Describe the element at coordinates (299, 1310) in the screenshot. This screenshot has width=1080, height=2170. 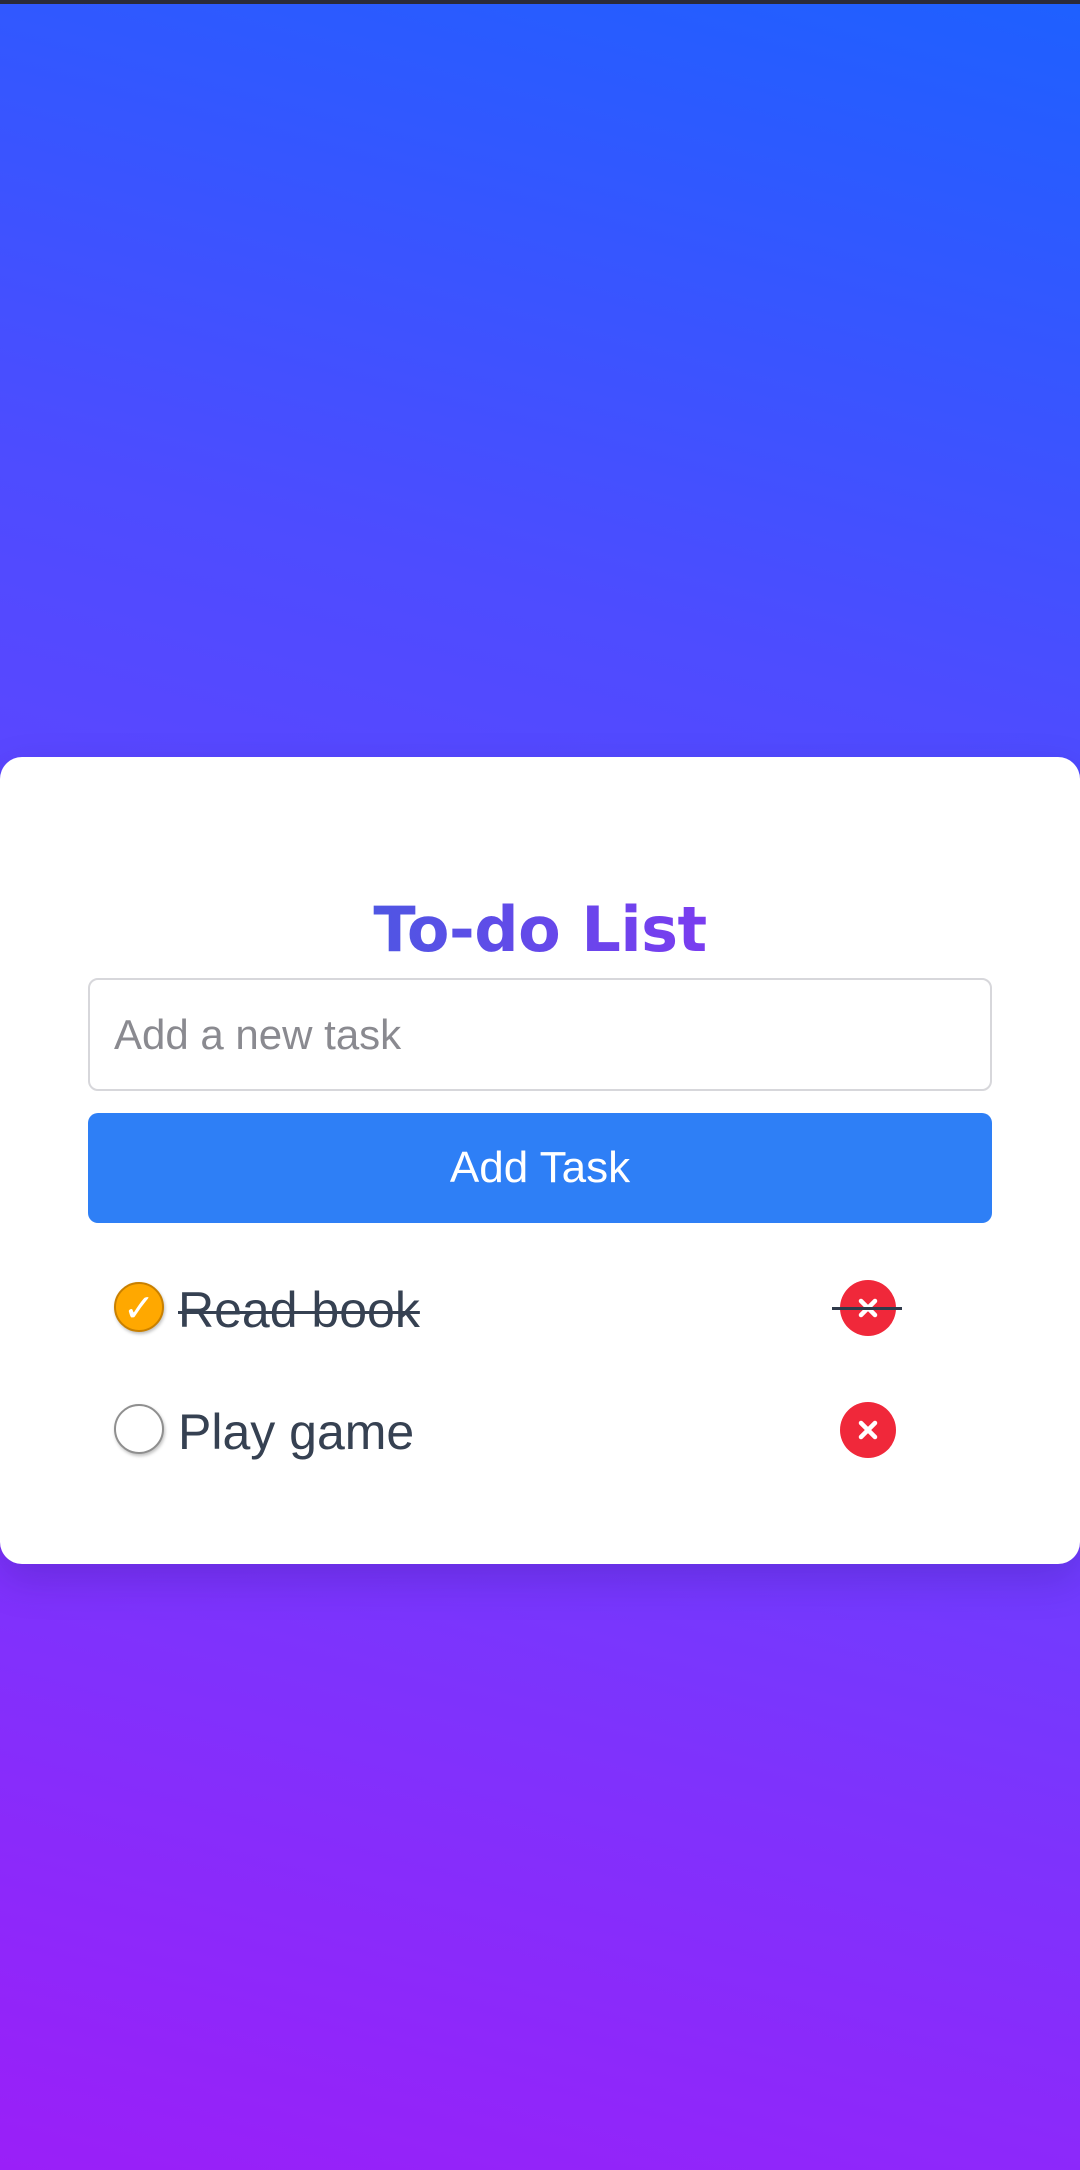
I see `task-label: Read book` at that location.